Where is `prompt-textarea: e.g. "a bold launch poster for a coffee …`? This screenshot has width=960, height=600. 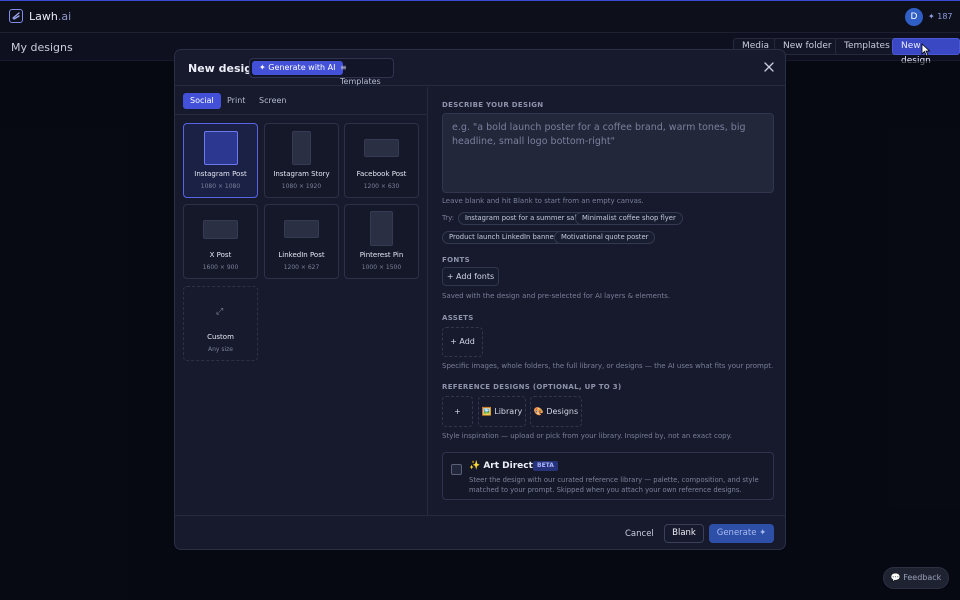 prompt-textarea: e.g. "a bold launch poster for a coffee … is located at coordinates (608, 153).